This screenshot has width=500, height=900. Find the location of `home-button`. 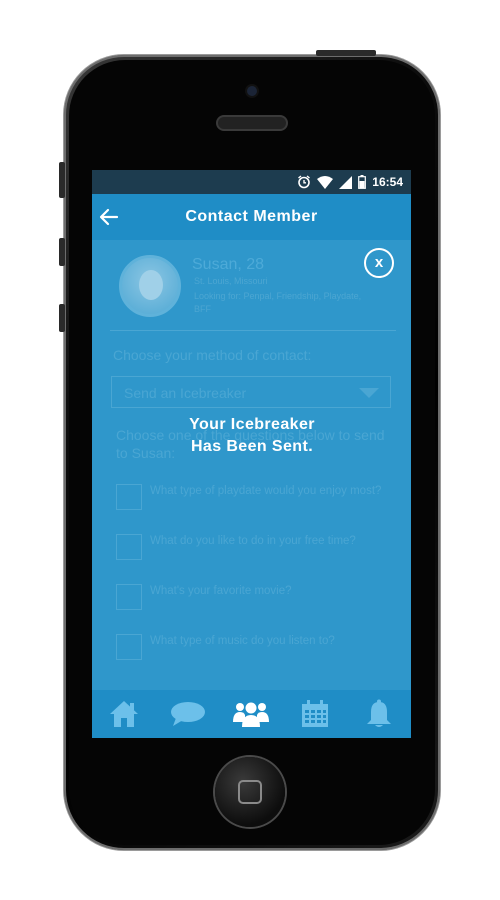

home-button is located at coordinates (250, 792).